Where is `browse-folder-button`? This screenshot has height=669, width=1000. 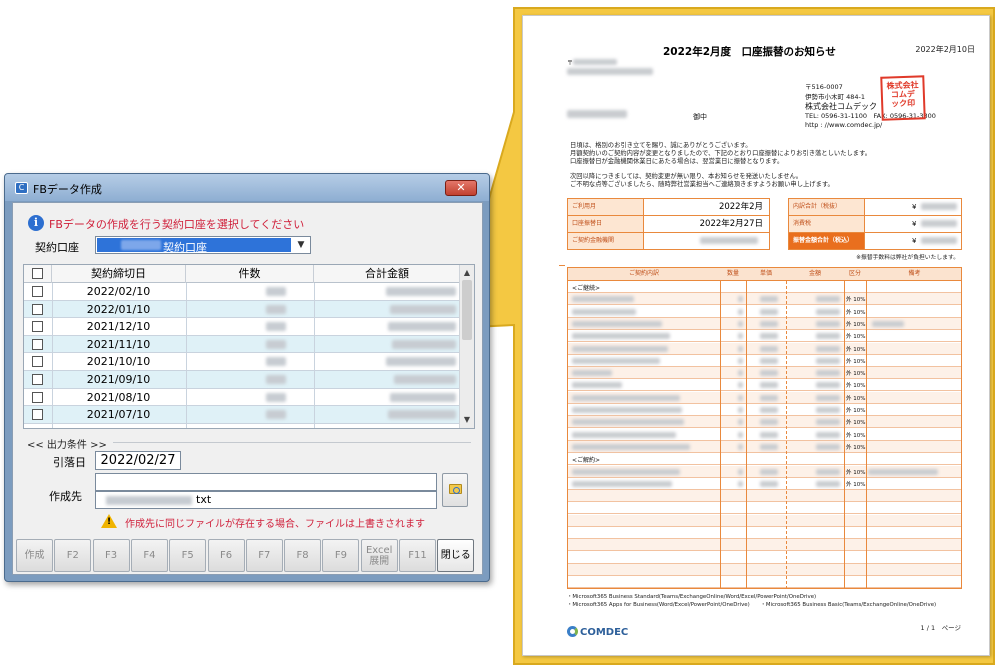 browse-folder-button is located at coordinates (455, 490).